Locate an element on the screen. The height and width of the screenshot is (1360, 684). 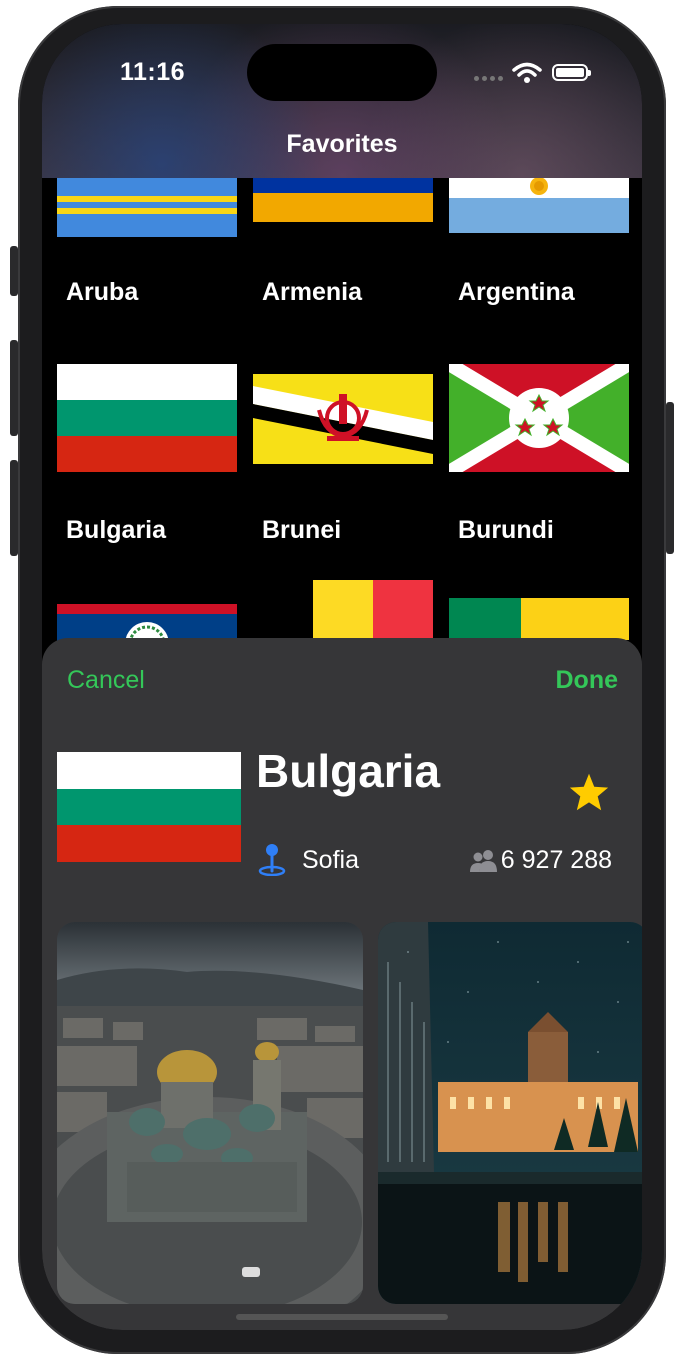
grid-item-burundi: Burundi is located at coordinates (539, 474).